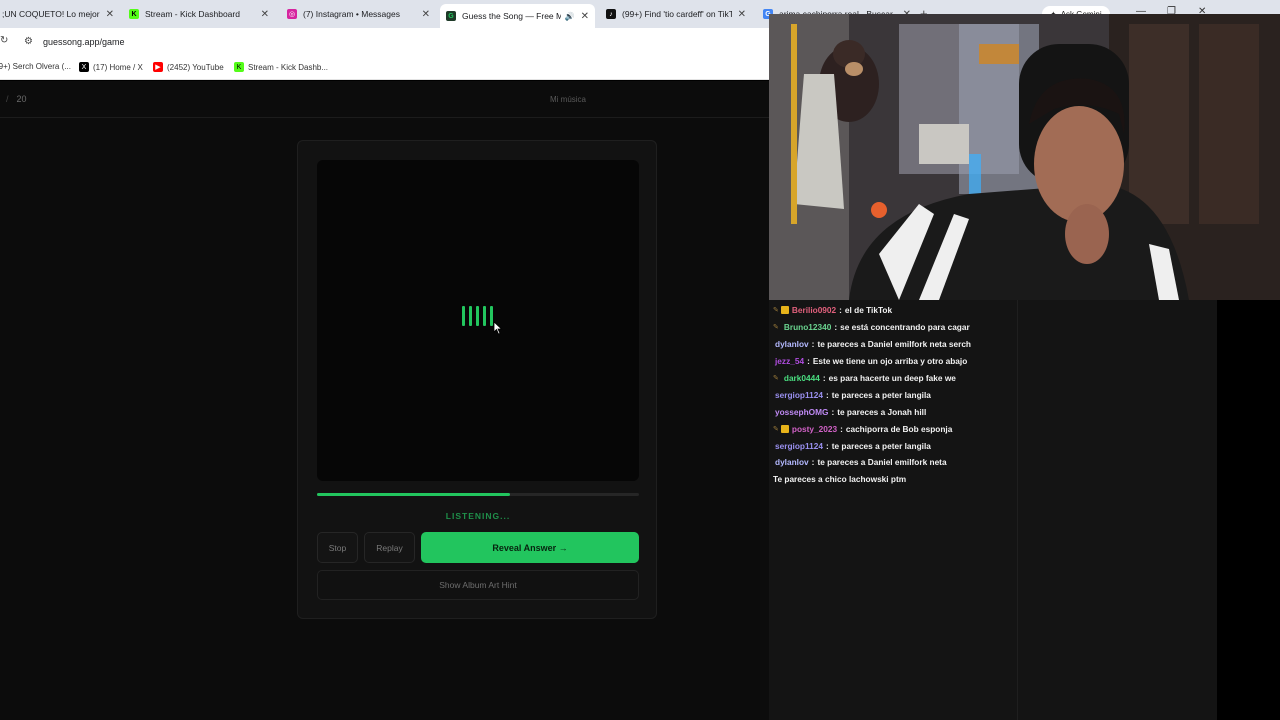 The width and height of the screenshot is (1280, 720). I want to click on tab-4: ♪ (99+) Find 'tio cardeff' on TikTok ✕, so click(676, 14).